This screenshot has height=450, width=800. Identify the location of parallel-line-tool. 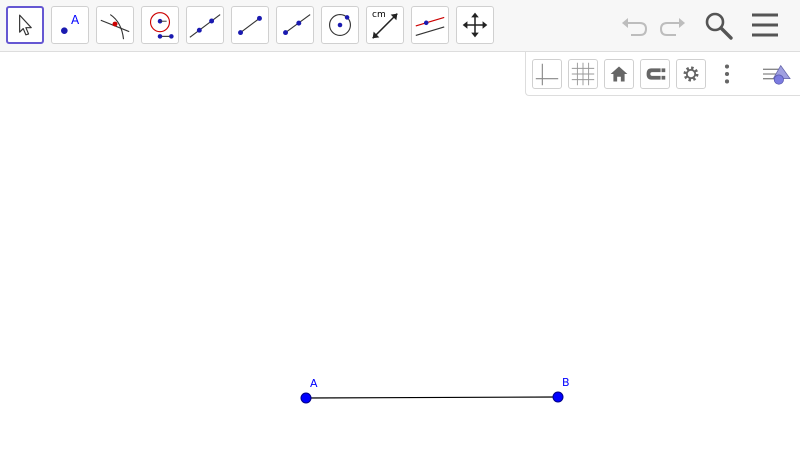
(430, 25).